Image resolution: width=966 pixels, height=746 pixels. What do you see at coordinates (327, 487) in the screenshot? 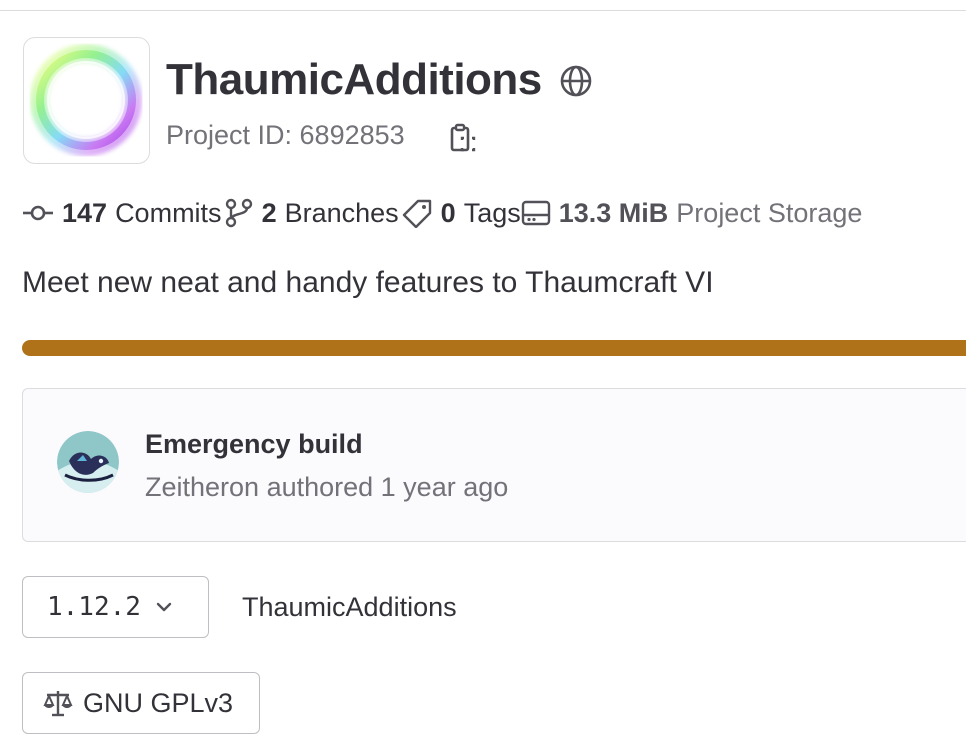
I see `commit-meta: Zeitheron authored 1 year ago` at bounding box center [327, 487].